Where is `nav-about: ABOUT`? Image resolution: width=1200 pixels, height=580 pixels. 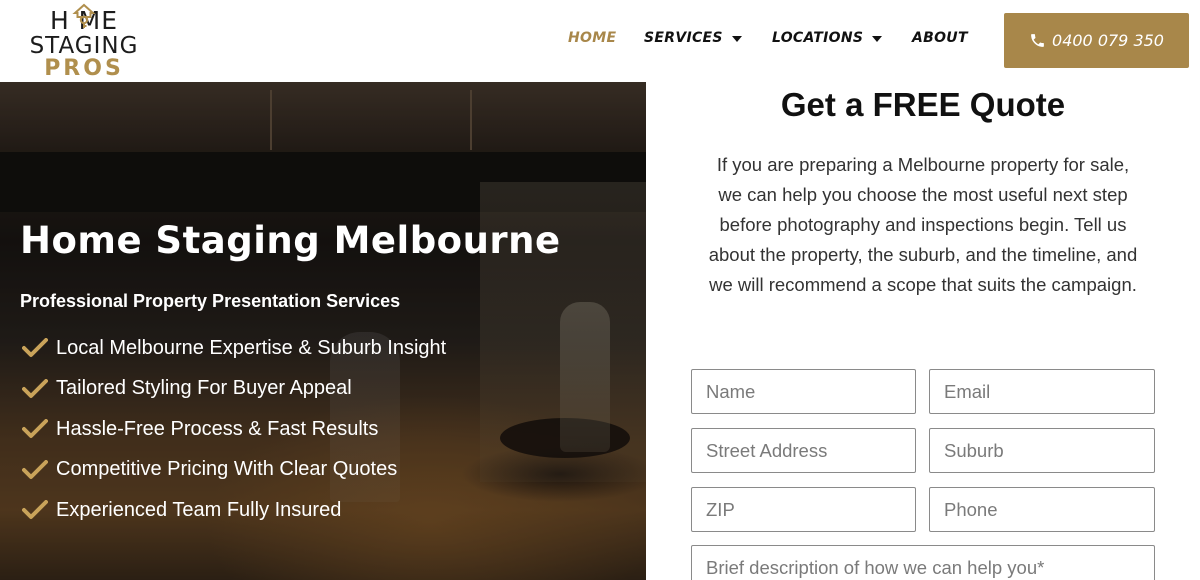
nav-about: ABOUT is located at coordinates (940, 38).